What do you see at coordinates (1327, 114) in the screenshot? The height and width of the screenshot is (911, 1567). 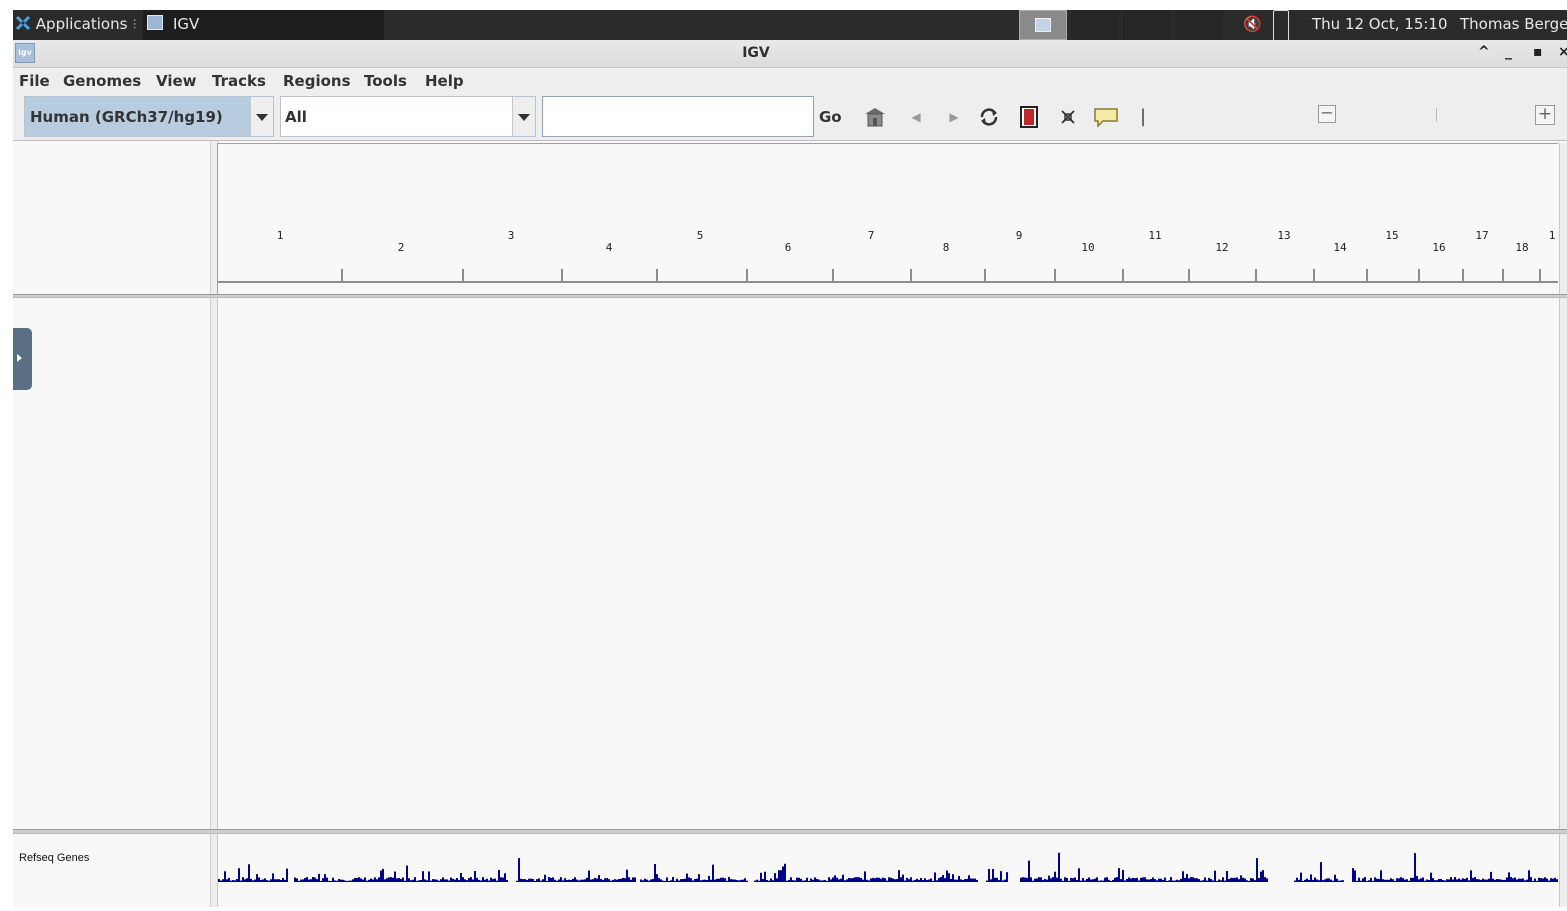 I see `zoom-out-button: −` at bounding box center [1327, 114].